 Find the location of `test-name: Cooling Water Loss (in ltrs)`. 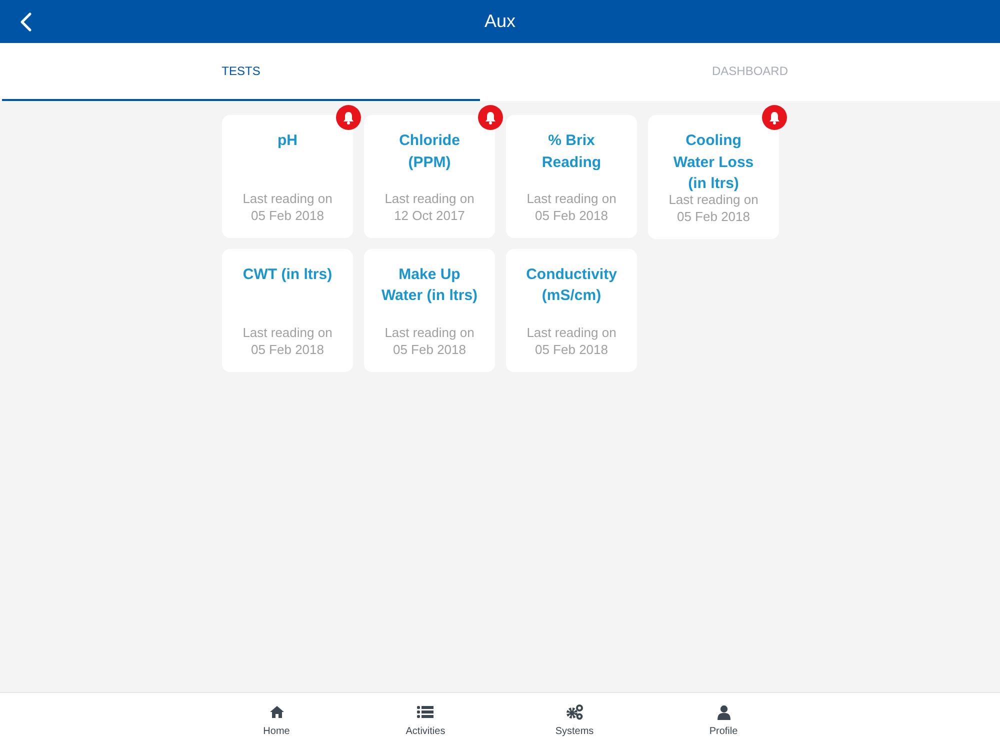

test-name: Cooling Water Loss (in ltrs) is located at coordinates (713, 162).